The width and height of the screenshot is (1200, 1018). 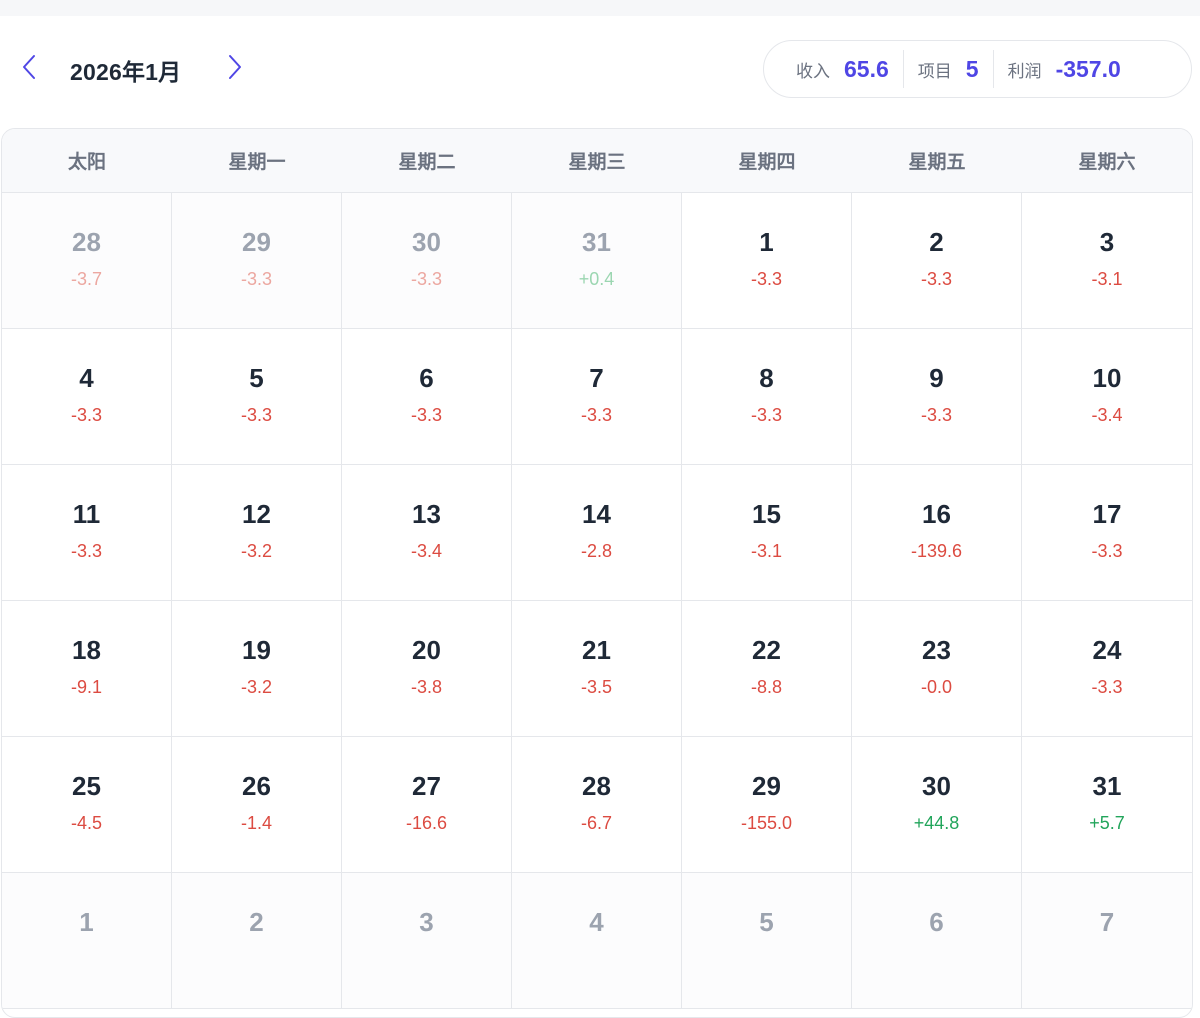 I want to click on day-cell: 13 -3.4, so click(x=427, y=533).